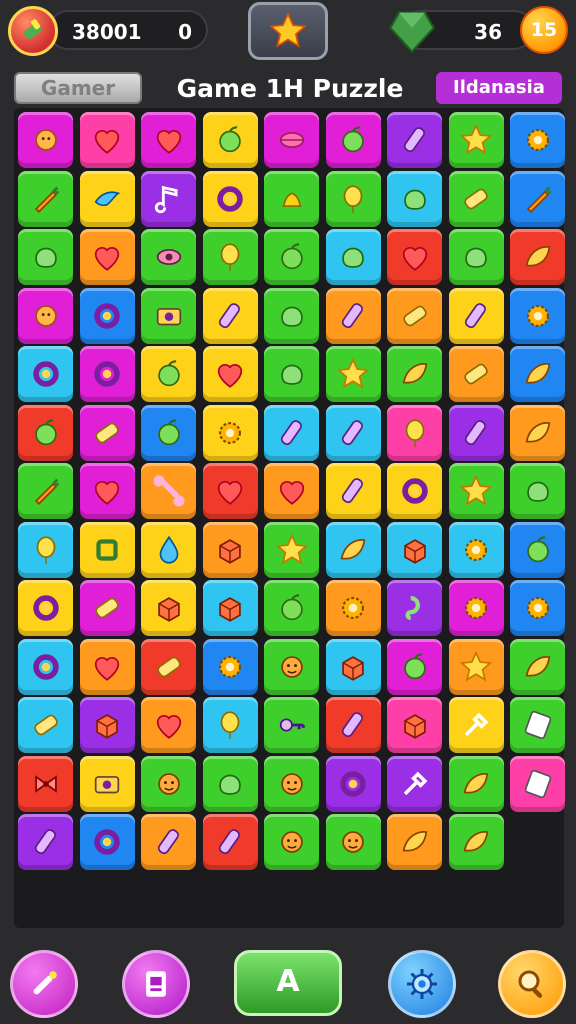 The width and height of the screenshot is (576, 1024). Describe the element at coordinates (532, 984) in the screenshot. I see `search-button` at that location.